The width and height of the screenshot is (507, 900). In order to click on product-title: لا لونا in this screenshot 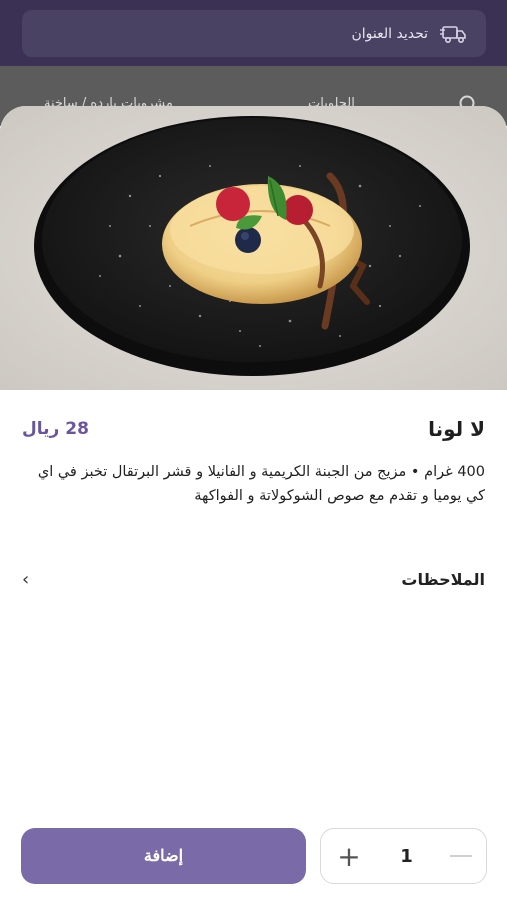, I will do `click(456, 429)`.